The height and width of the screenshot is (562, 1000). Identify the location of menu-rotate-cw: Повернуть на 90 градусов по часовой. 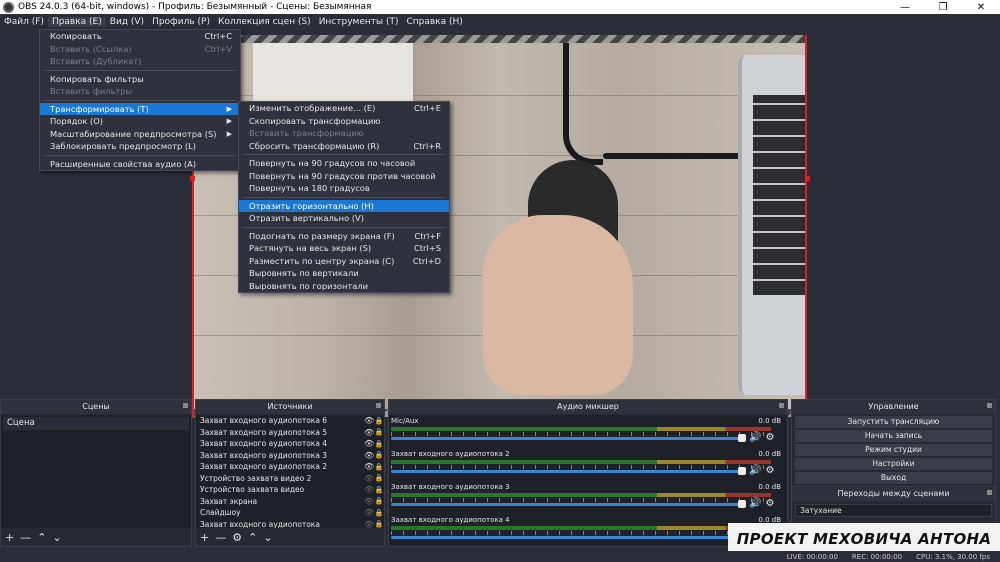
(344, 163).